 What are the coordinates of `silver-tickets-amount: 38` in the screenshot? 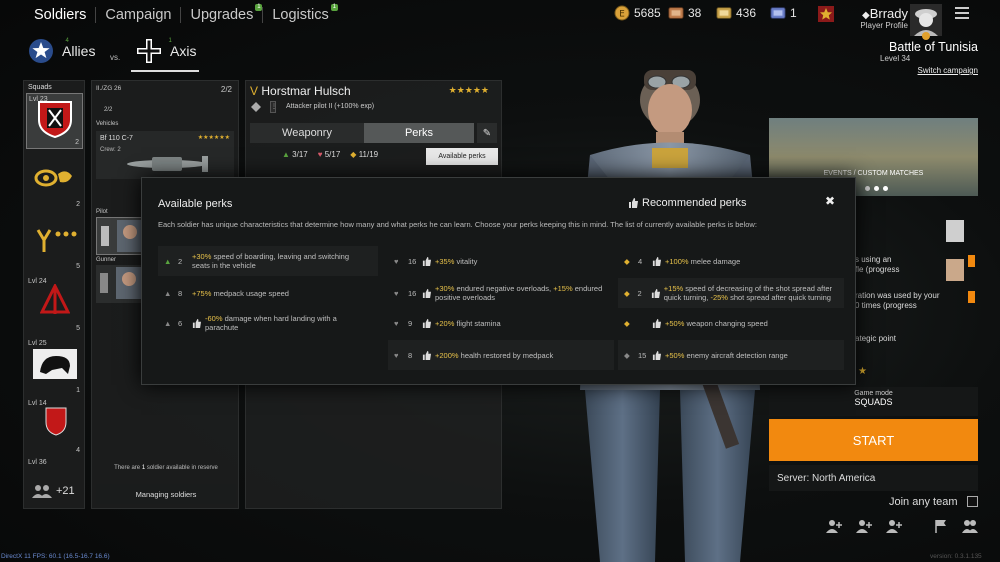 It's located at (695, 13).